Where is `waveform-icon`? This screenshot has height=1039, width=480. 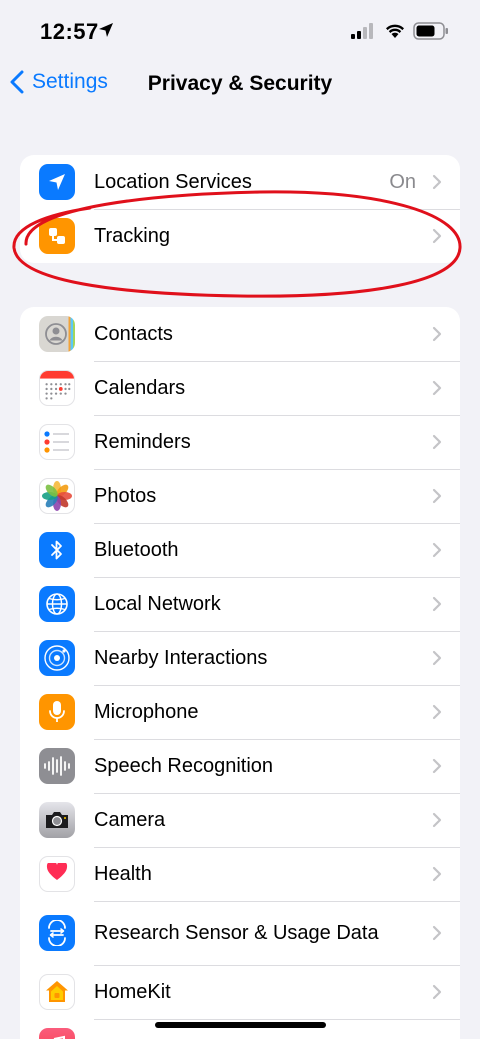
waveform-icon is located at coordinates (57, 766).